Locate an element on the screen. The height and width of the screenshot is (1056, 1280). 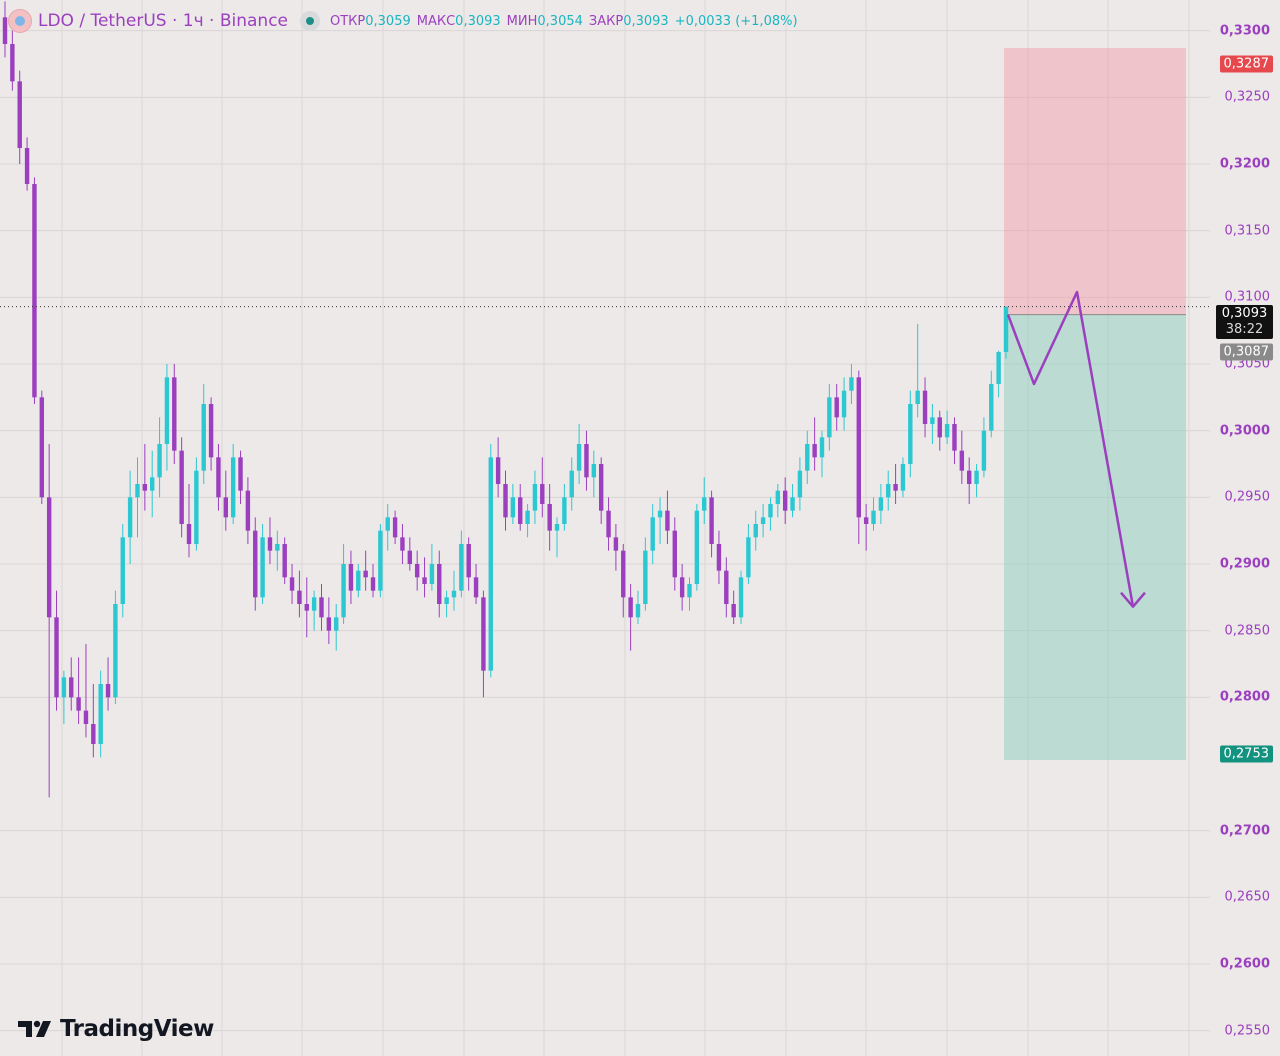
symbol-title: LDO / TetherUS · 1ч · Binance is located at coordinates (163, 21).